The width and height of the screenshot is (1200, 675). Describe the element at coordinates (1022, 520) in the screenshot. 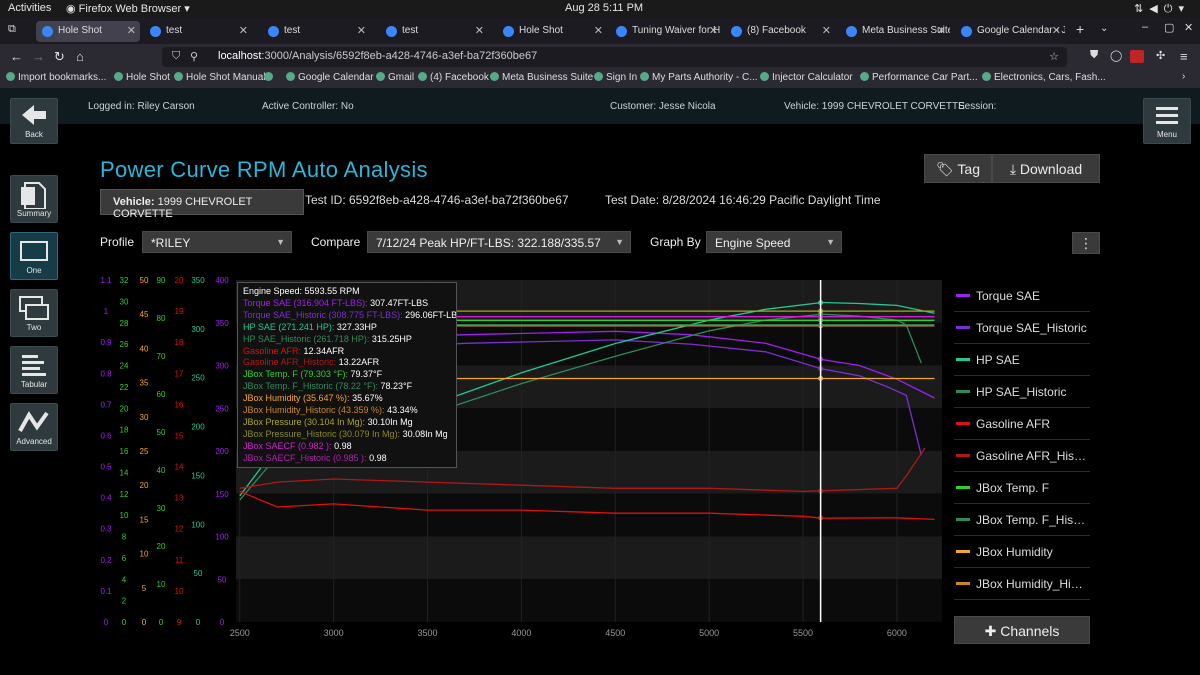

I see `legend-item: JBox Temp. F_Historic` at that location.